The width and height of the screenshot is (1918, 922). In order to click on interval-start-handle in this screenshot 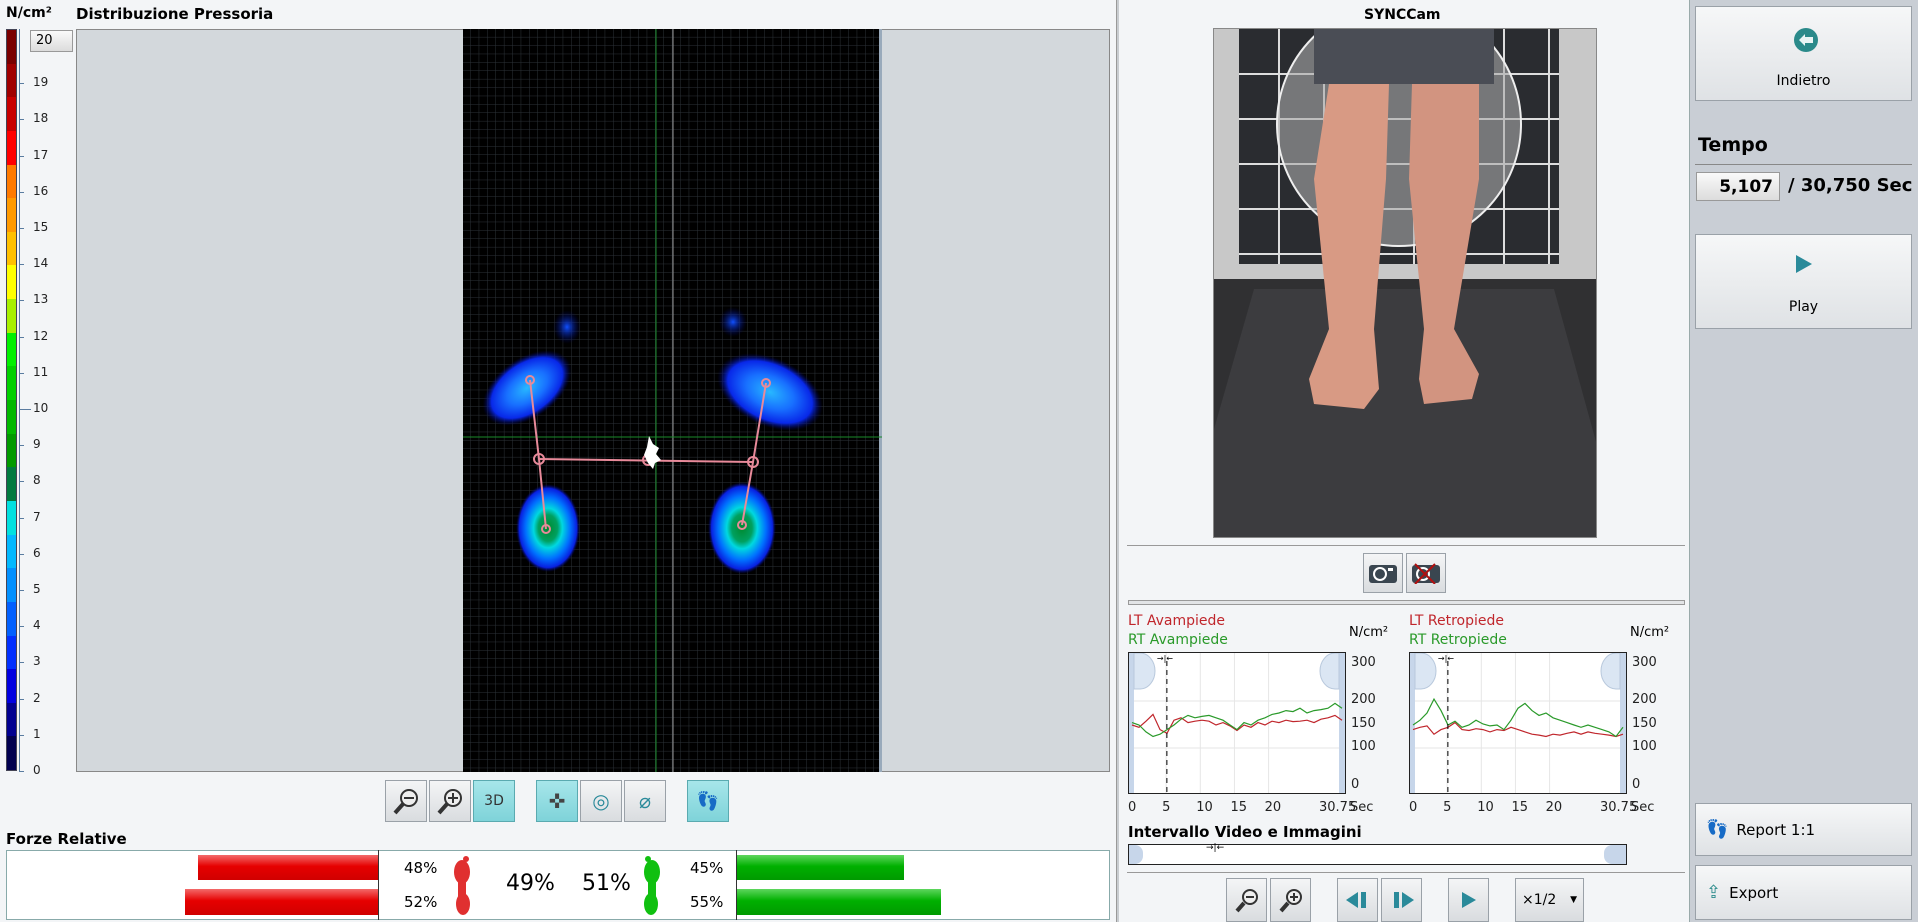, I will do `click(1136, 854)`.